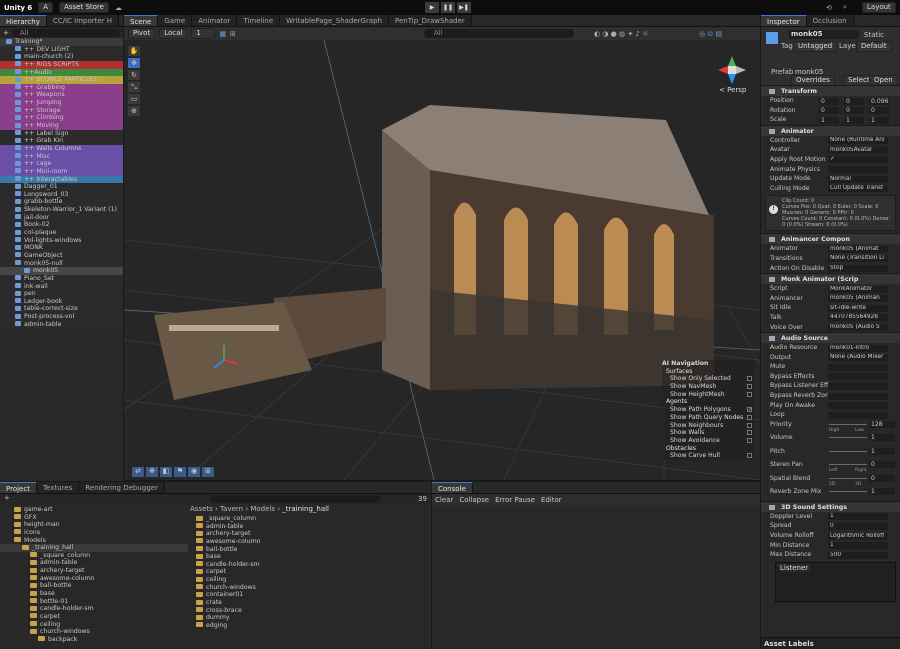  What do you see at coordinates (858, 160) in the screenshot?
I see `property-value: ✓` at bounding box center [858, 160].